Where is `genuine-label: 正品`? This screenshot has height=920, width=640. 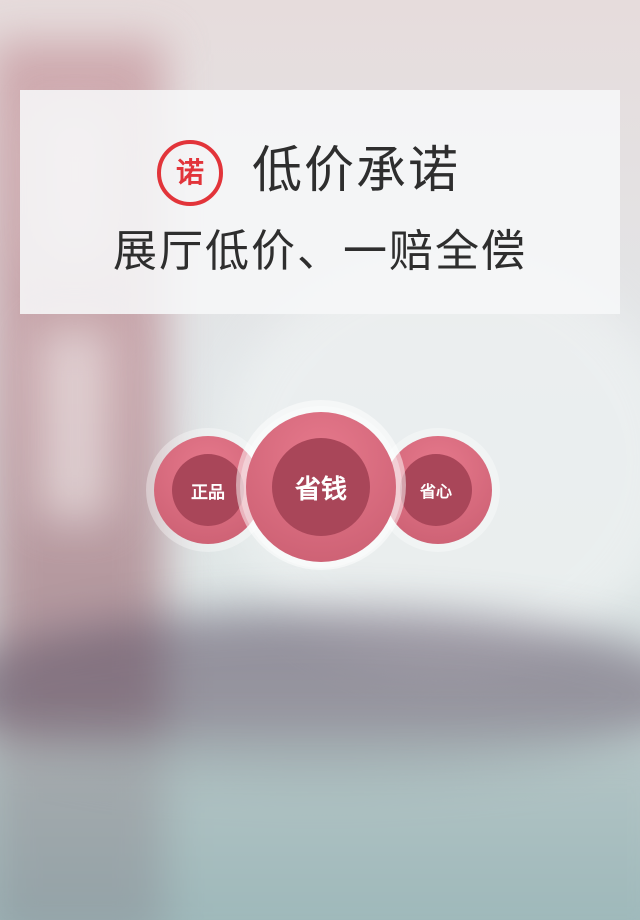 genuine-label: 正品 is located at coordinates (208, 492).